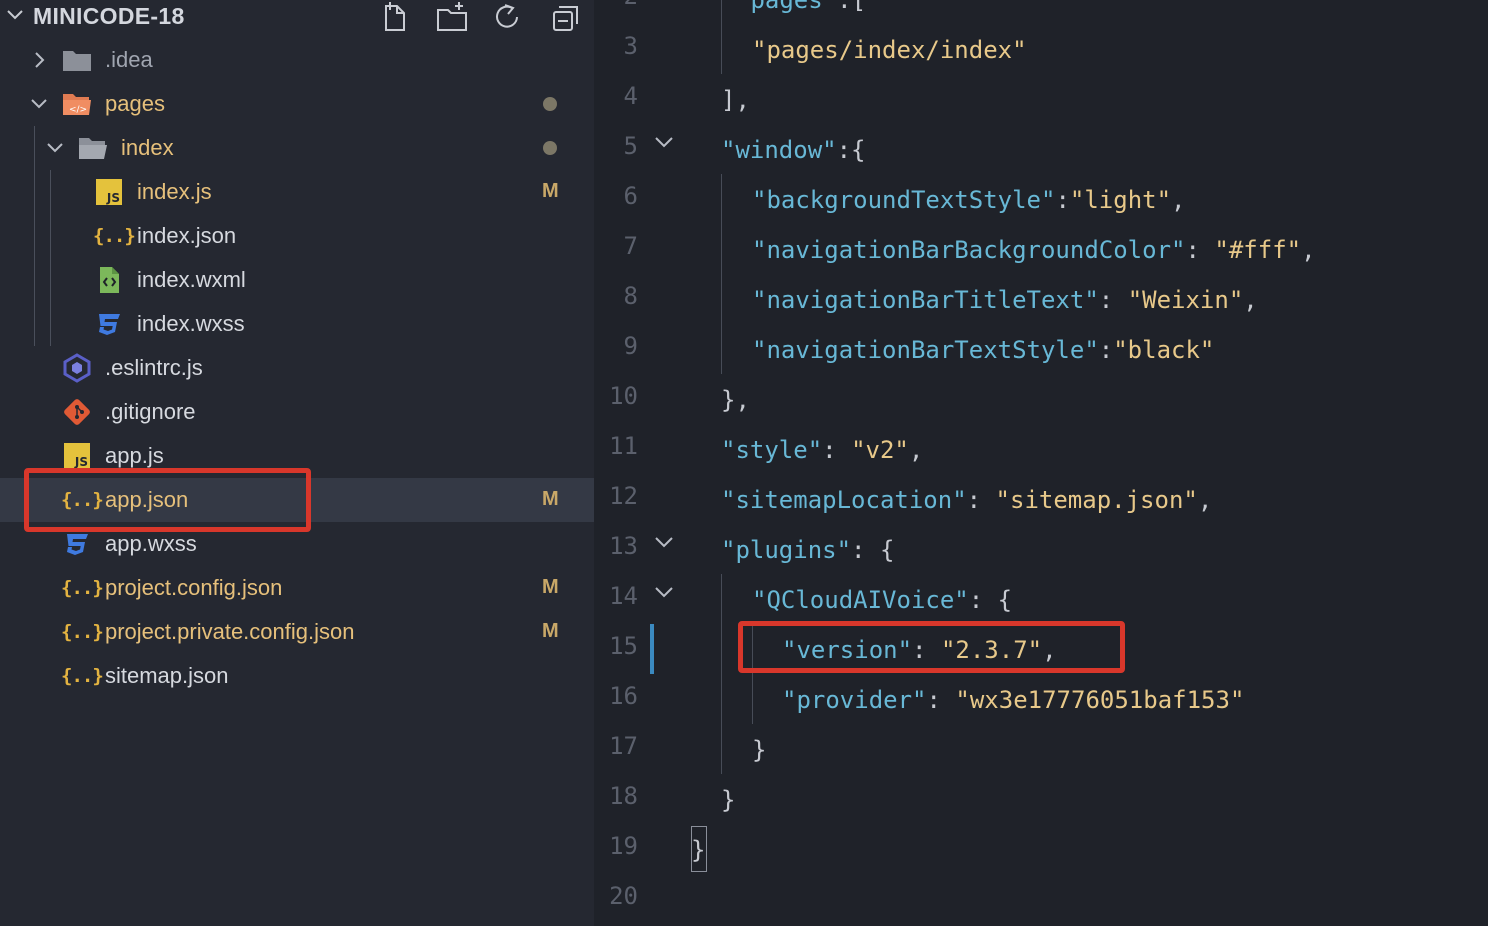 The width and height of the screenshot is (1488, 926). I want to click on code-text: "sitemapLocation": "sitemap.json",, so click(967, 500).